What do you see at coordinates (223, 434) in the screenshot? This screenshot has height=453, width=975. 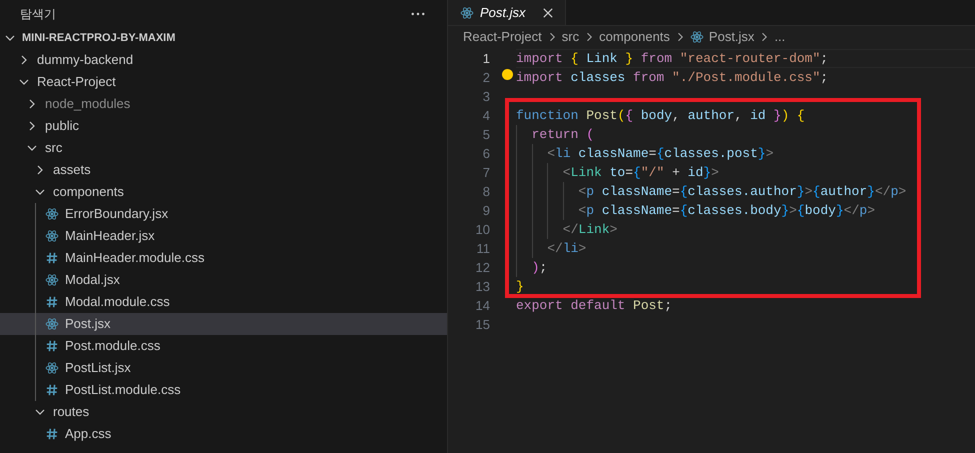 I see `tree-item: App.css` at bounding box center [223, 434].